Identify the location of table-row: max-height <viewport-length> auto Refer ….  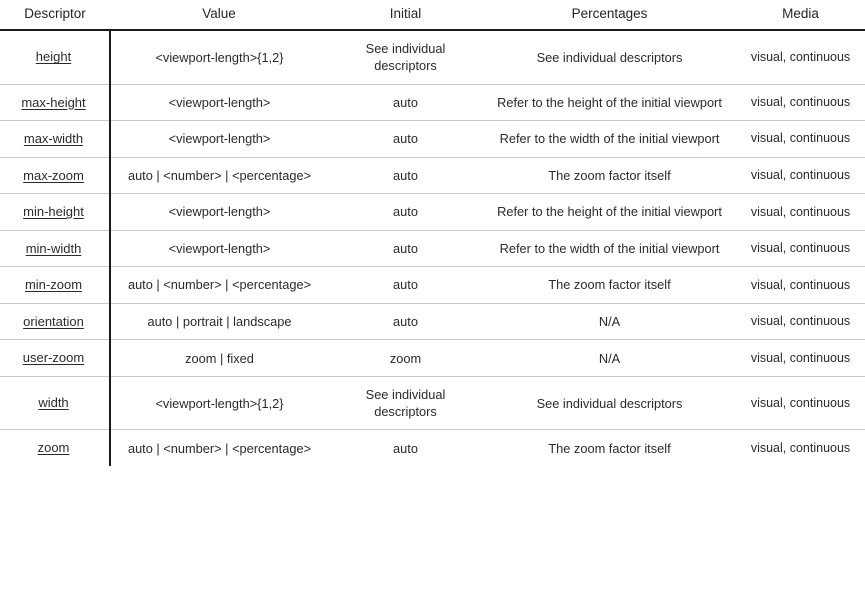
(432, 102).